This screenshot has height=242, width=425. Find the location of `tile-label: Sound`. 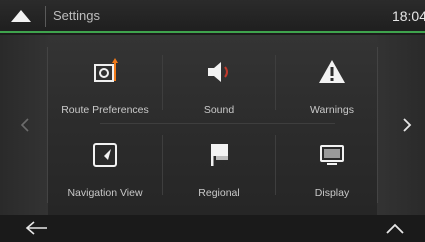

tile-label: Sound is located at coordinates (219, 110).